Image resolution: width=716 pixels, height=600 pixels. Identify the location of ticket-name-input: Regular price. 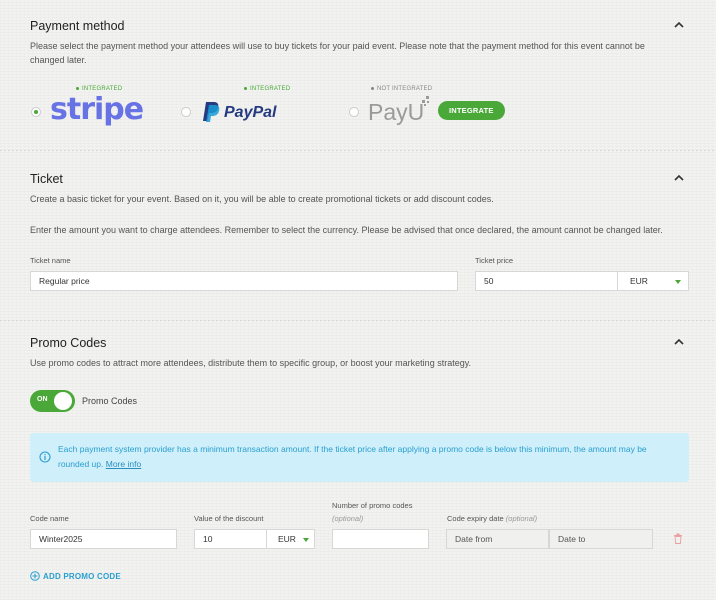
(244, 281).